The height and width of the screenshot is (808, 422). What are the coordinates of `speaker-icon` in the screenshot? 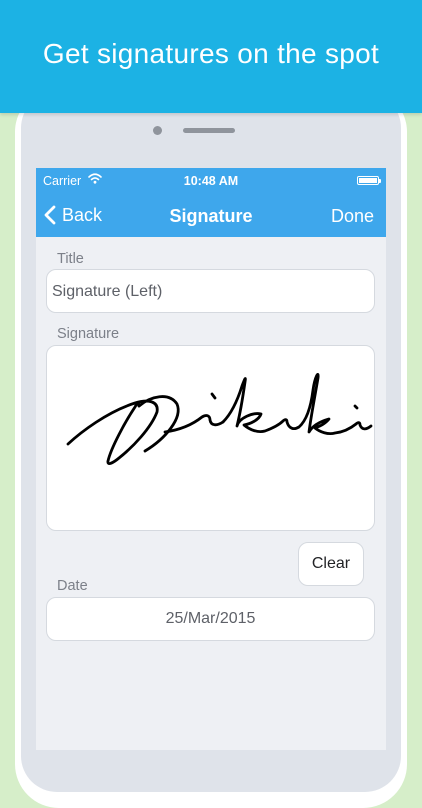 It's located at (209, 130).